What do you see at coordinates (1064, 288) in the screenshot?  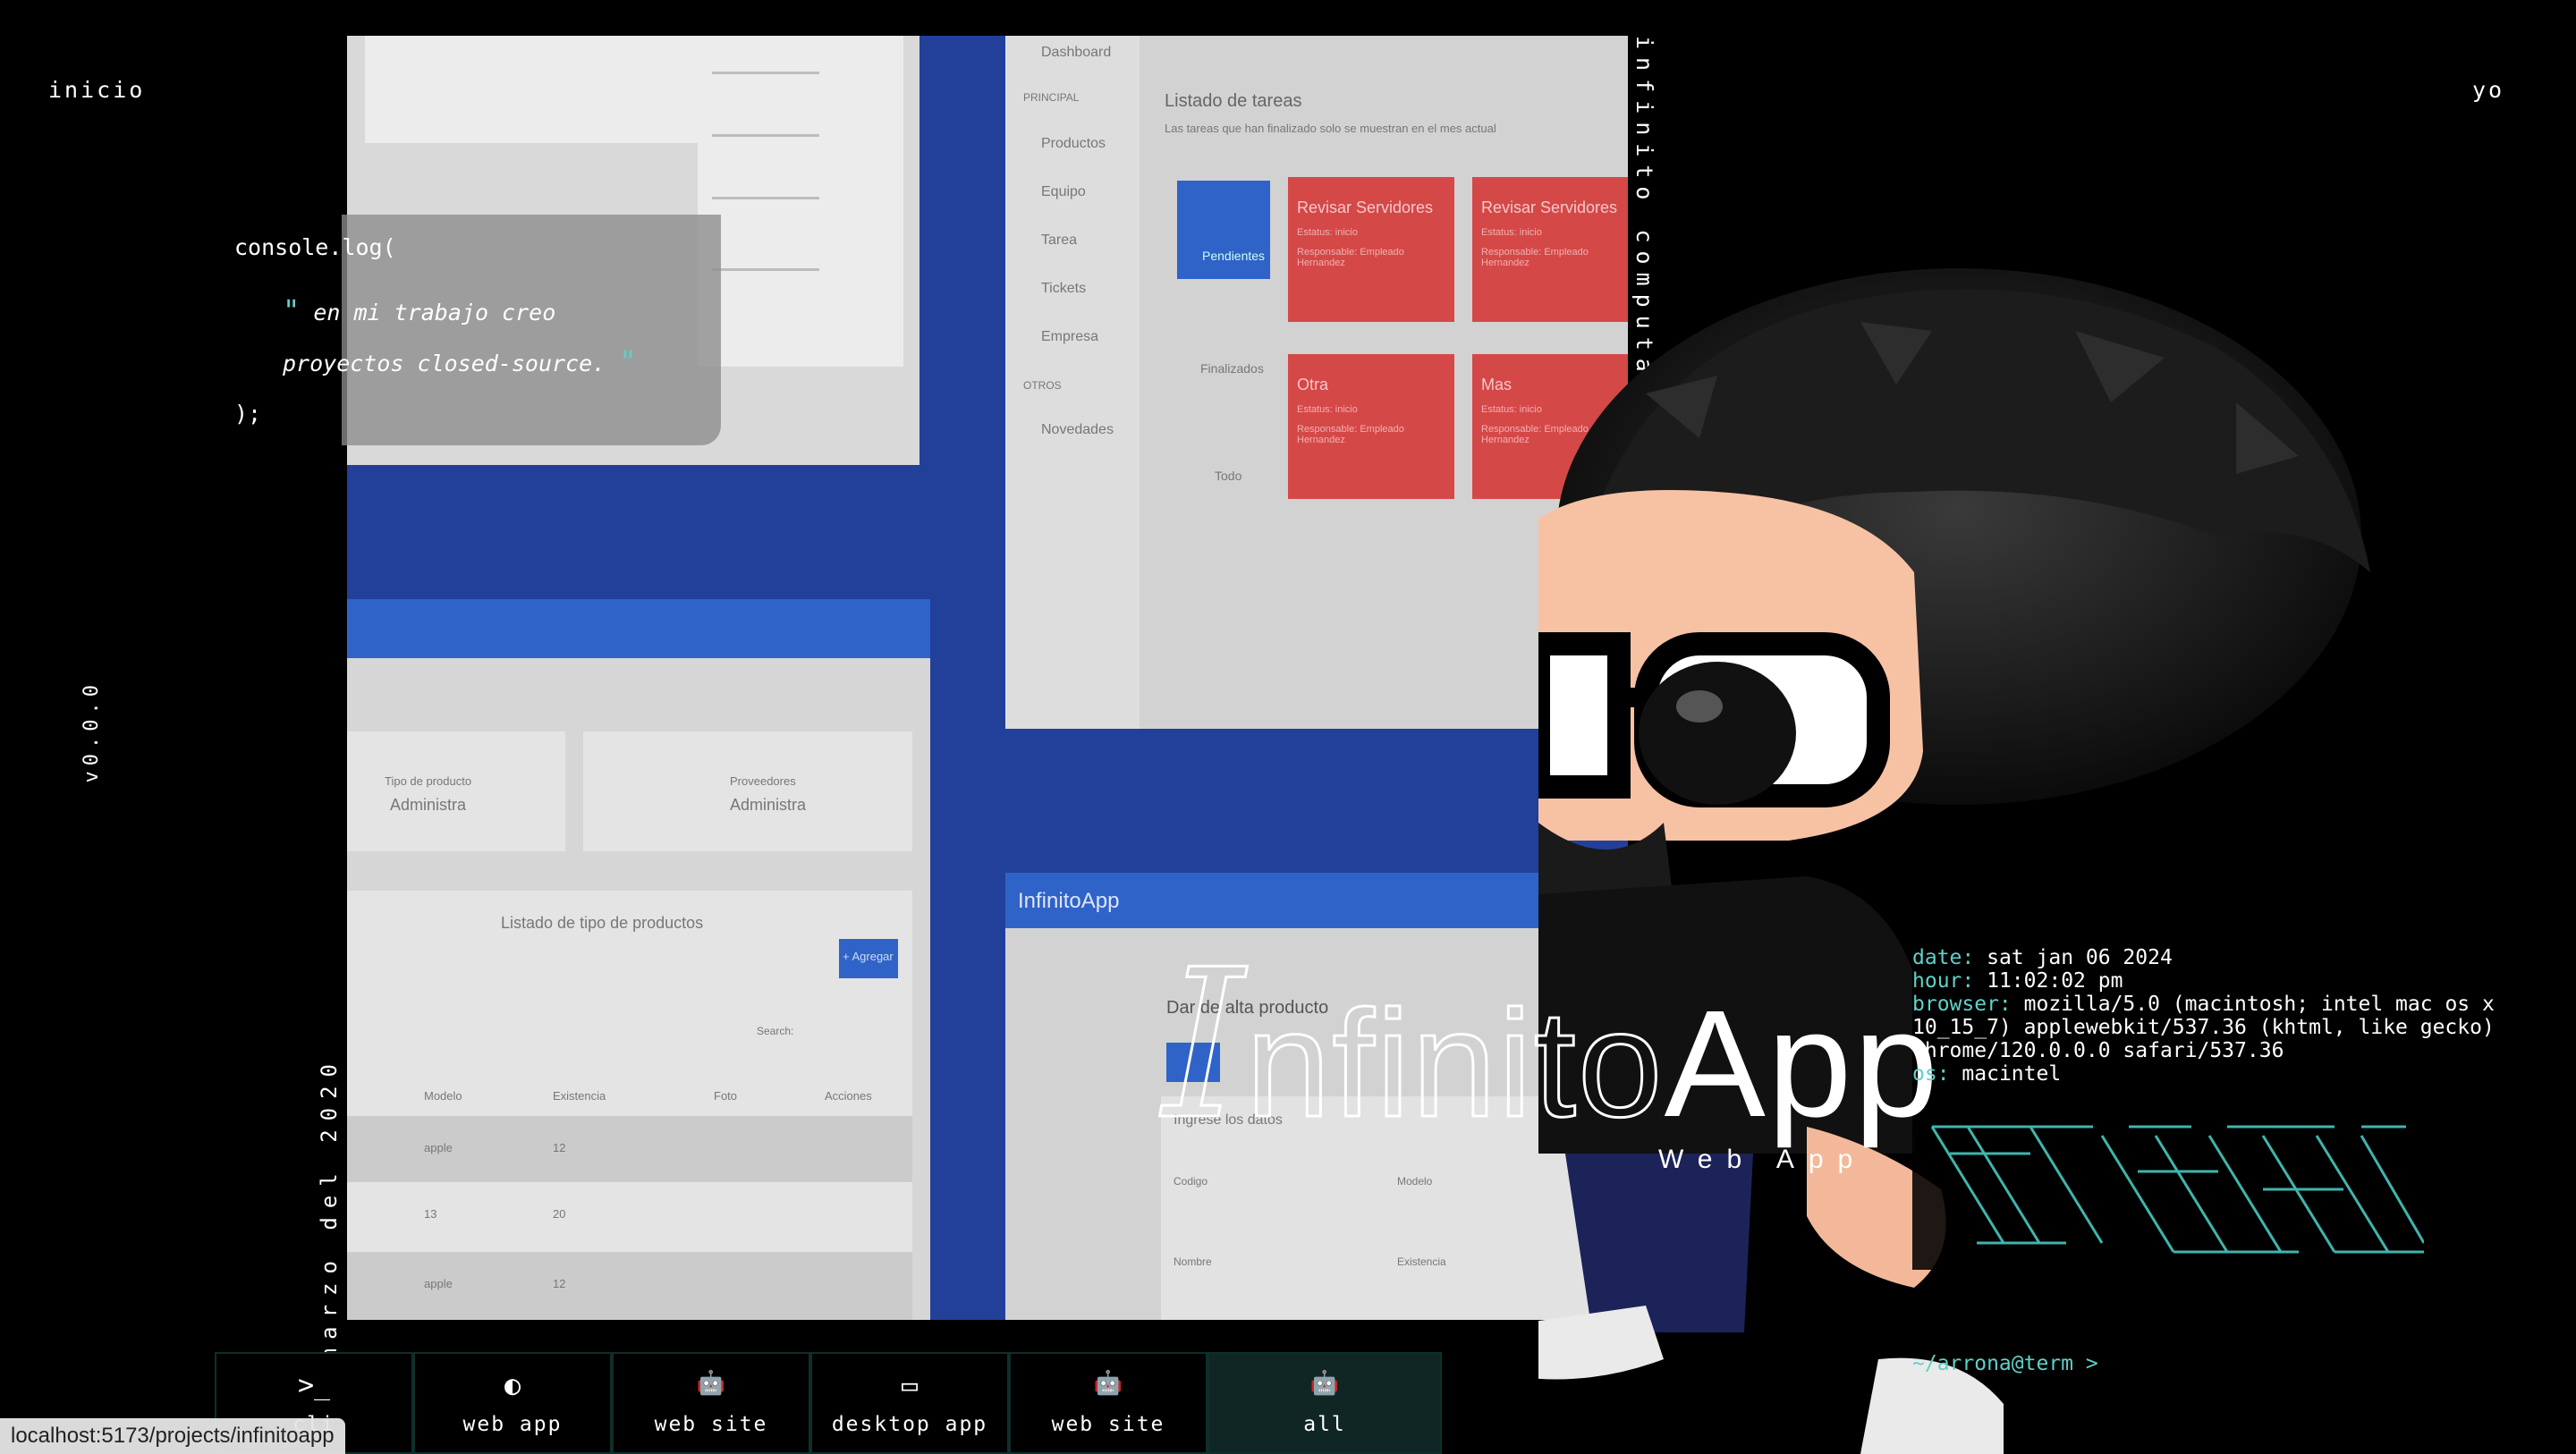 I see `sidebar-item: Tickets` at bounding box center [1064, 288].